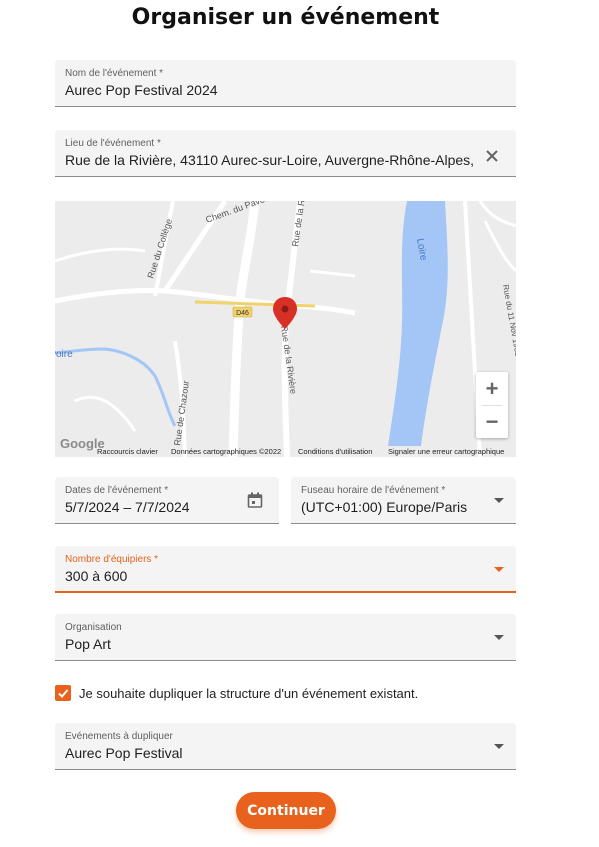  Describe the element at coordinates (112, 559) in the screenshot. I see `team-size-label: Nombre d'équipiers *` at that location.